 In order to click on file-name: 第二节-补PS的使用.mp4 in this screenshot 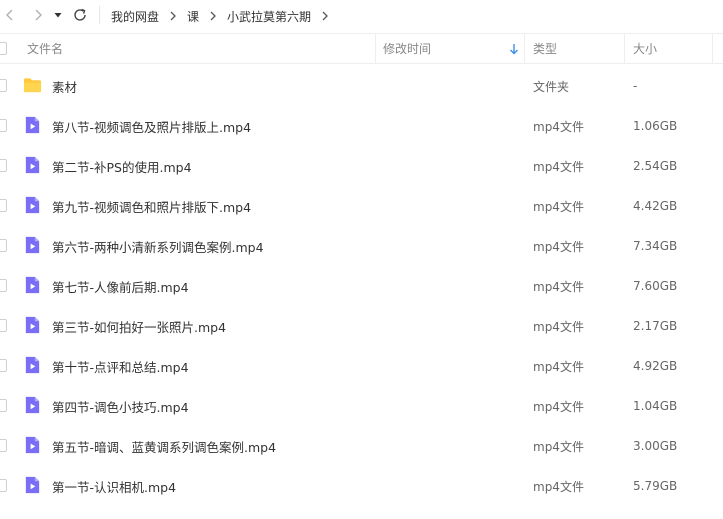, I will do `click(122, 167)`.